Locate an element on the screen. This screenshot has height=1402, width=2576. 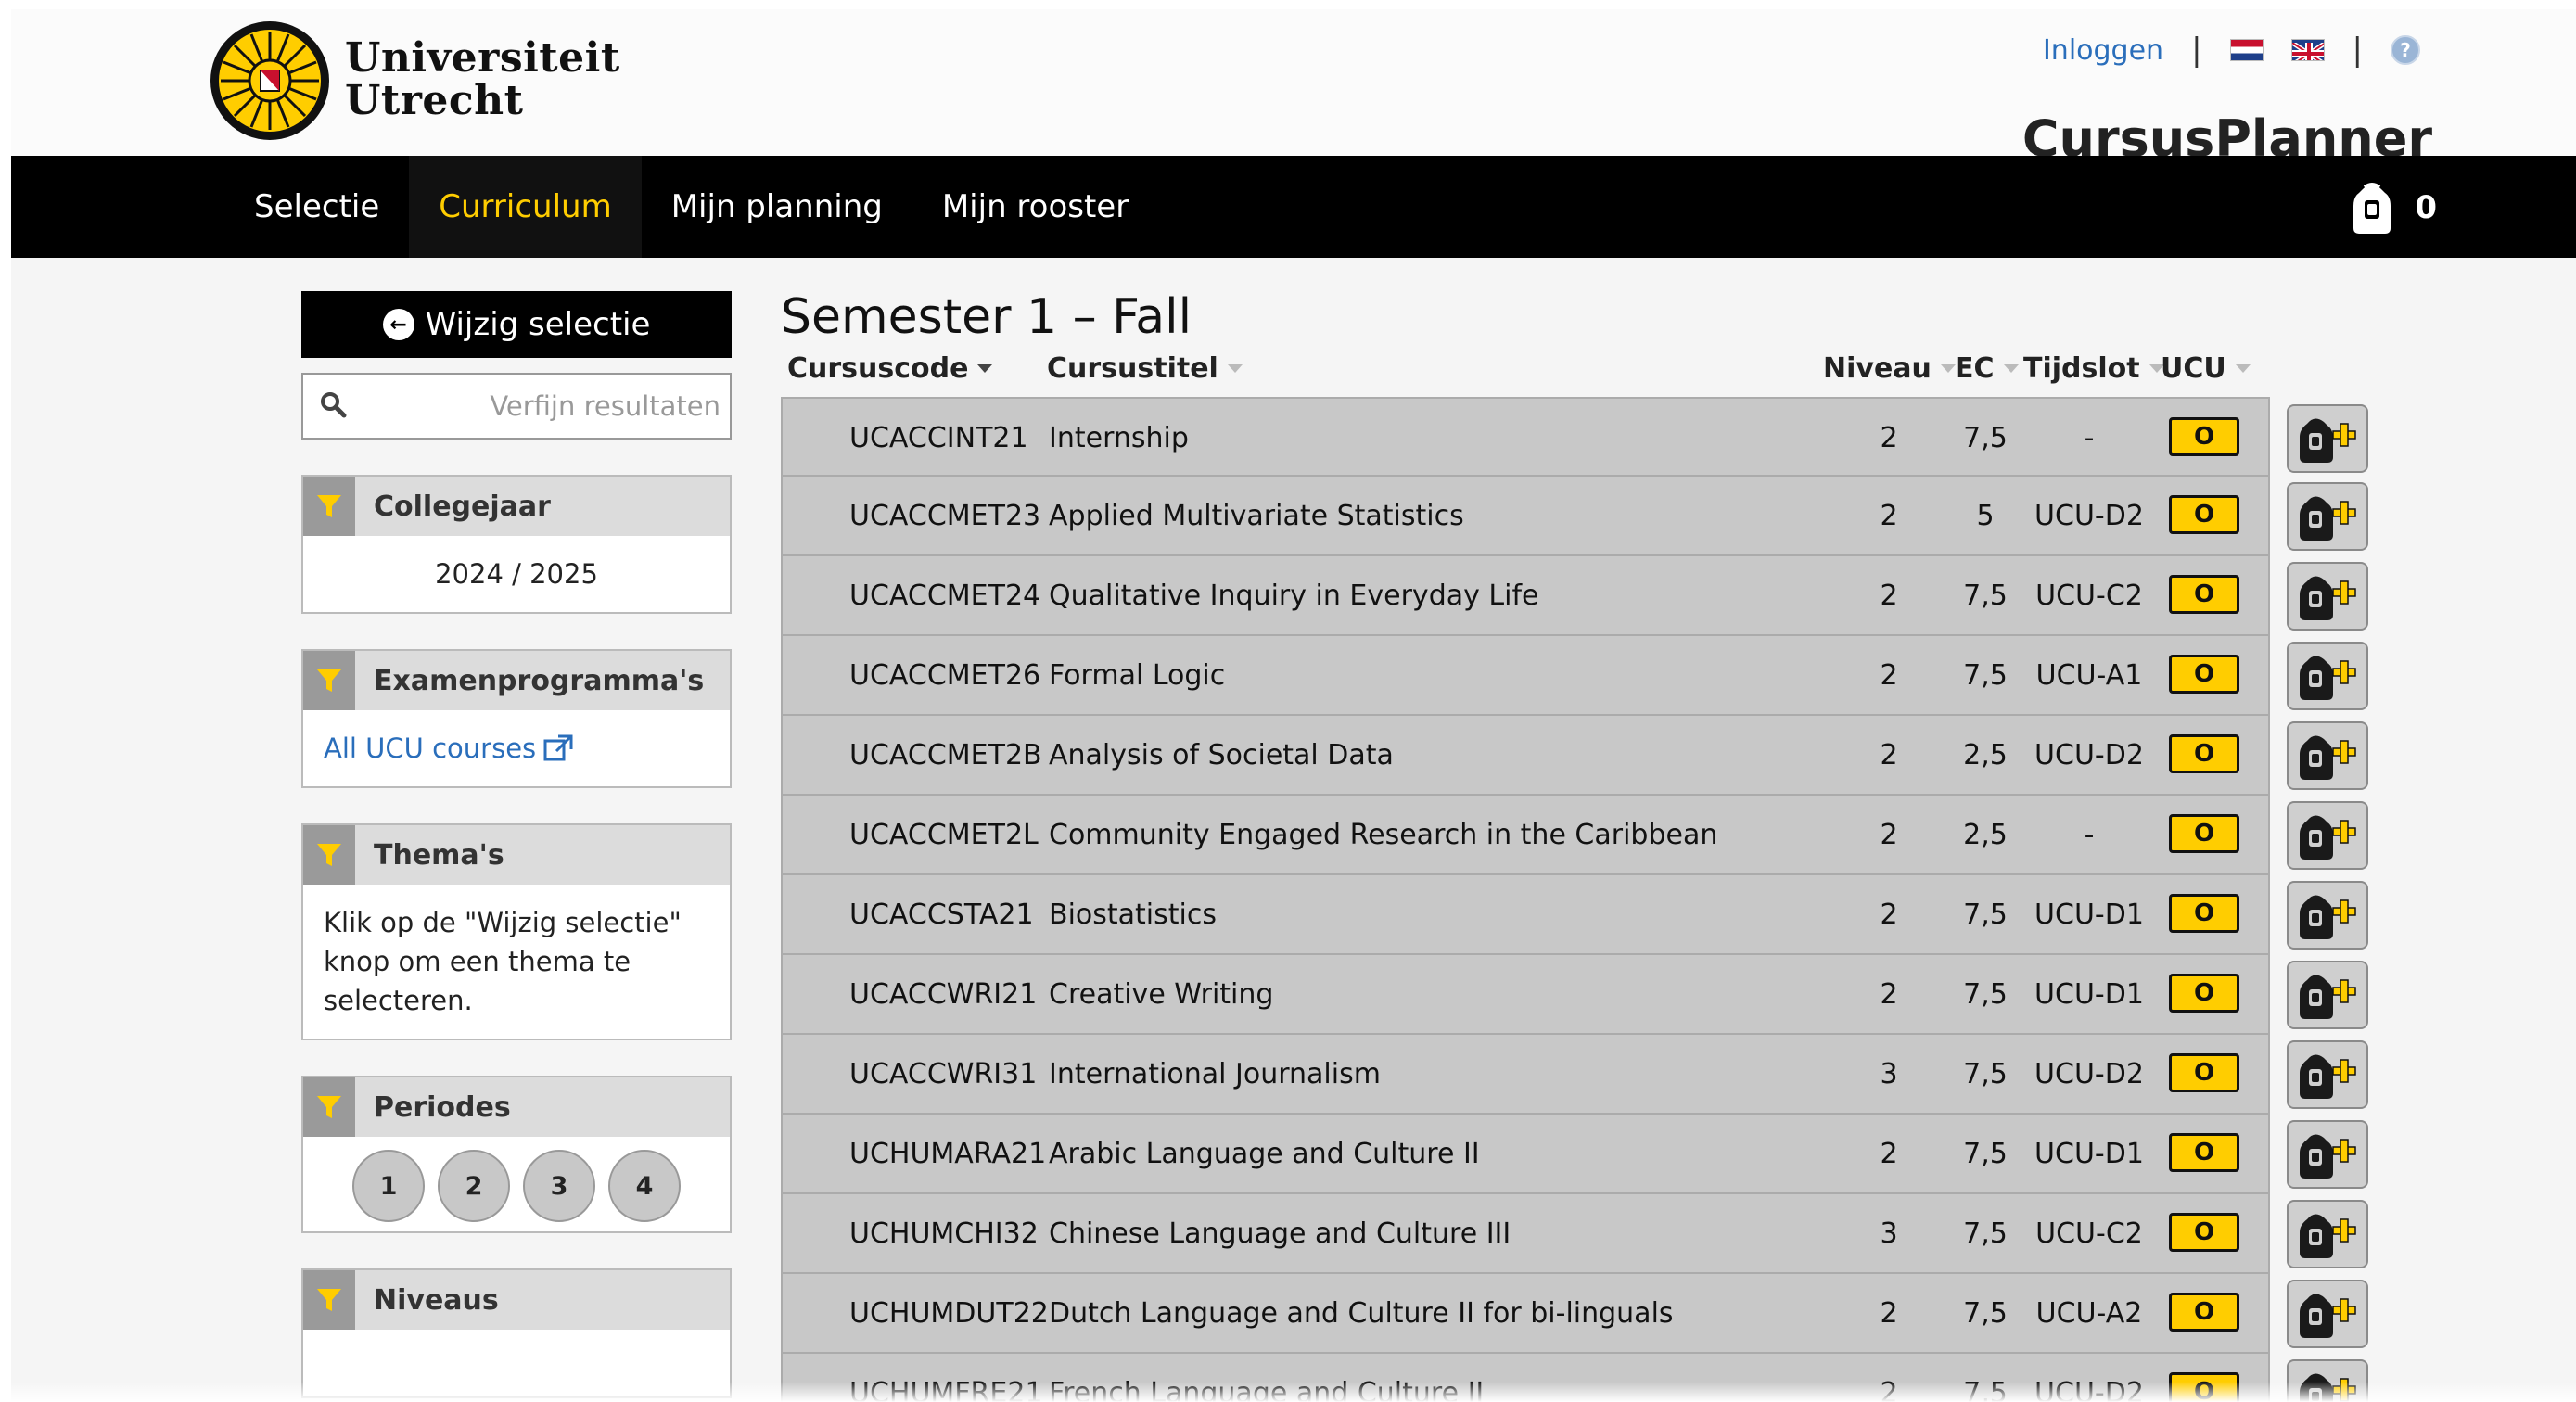
period-toggle-1: 1 is located at coordinates (388, 1186).